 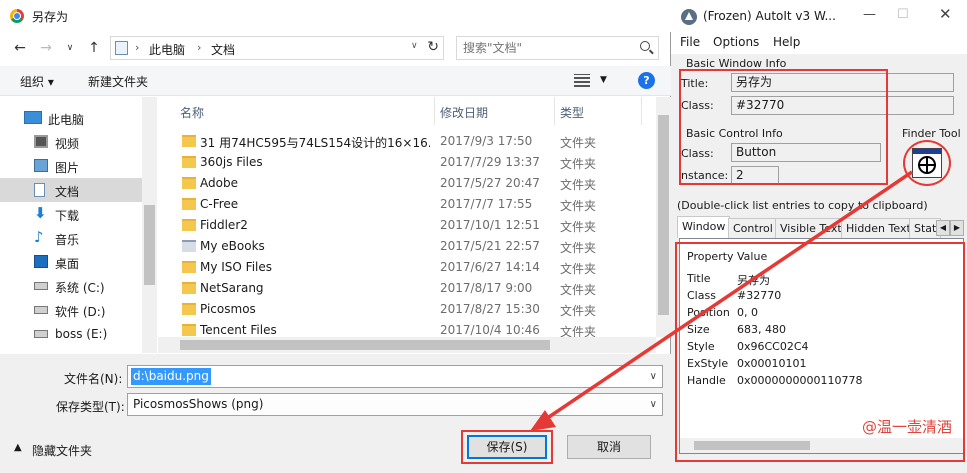 I want to click on tab-hidden-text: Hidden Text, so click(x=878, y=228).